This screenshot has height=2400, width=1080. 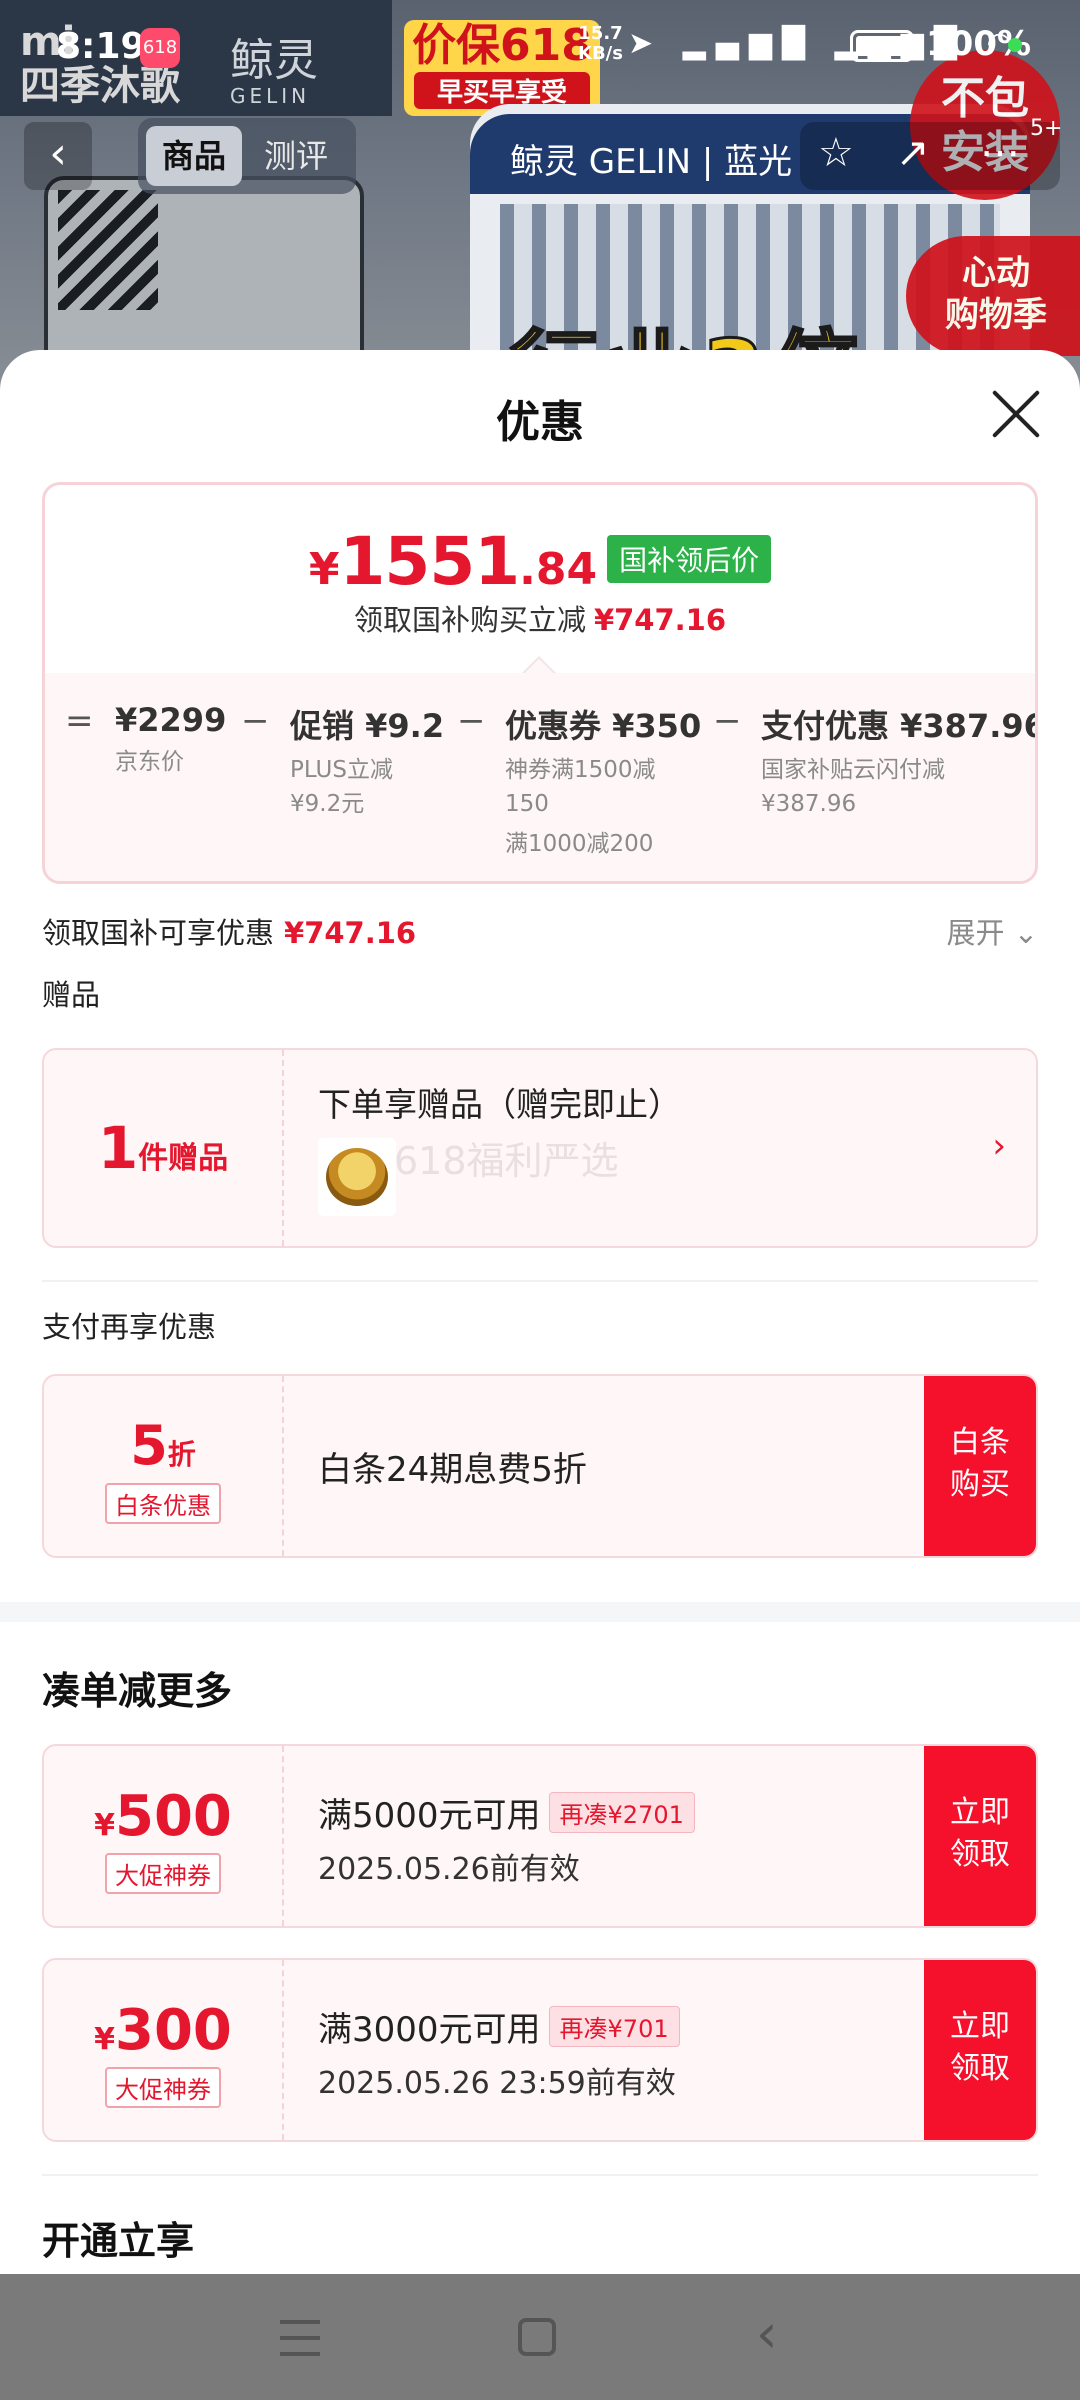 What do you see at coordinates (767, 2333) in the screenshot?
I see `back-icon: ‹` at bounding box center [767, 2333].